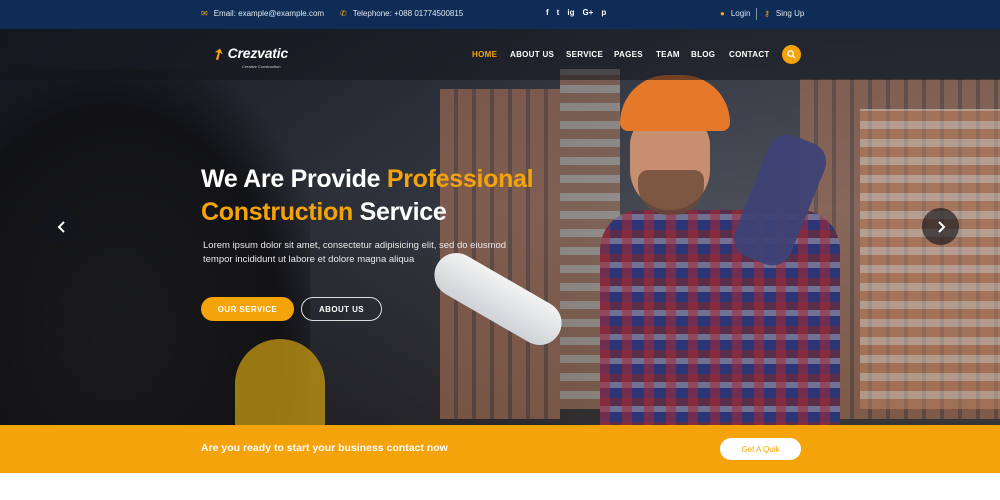  Describe the element at coordinates (258, 53) in the screenshot. I see `brand-name: Crezvatic` at that location.